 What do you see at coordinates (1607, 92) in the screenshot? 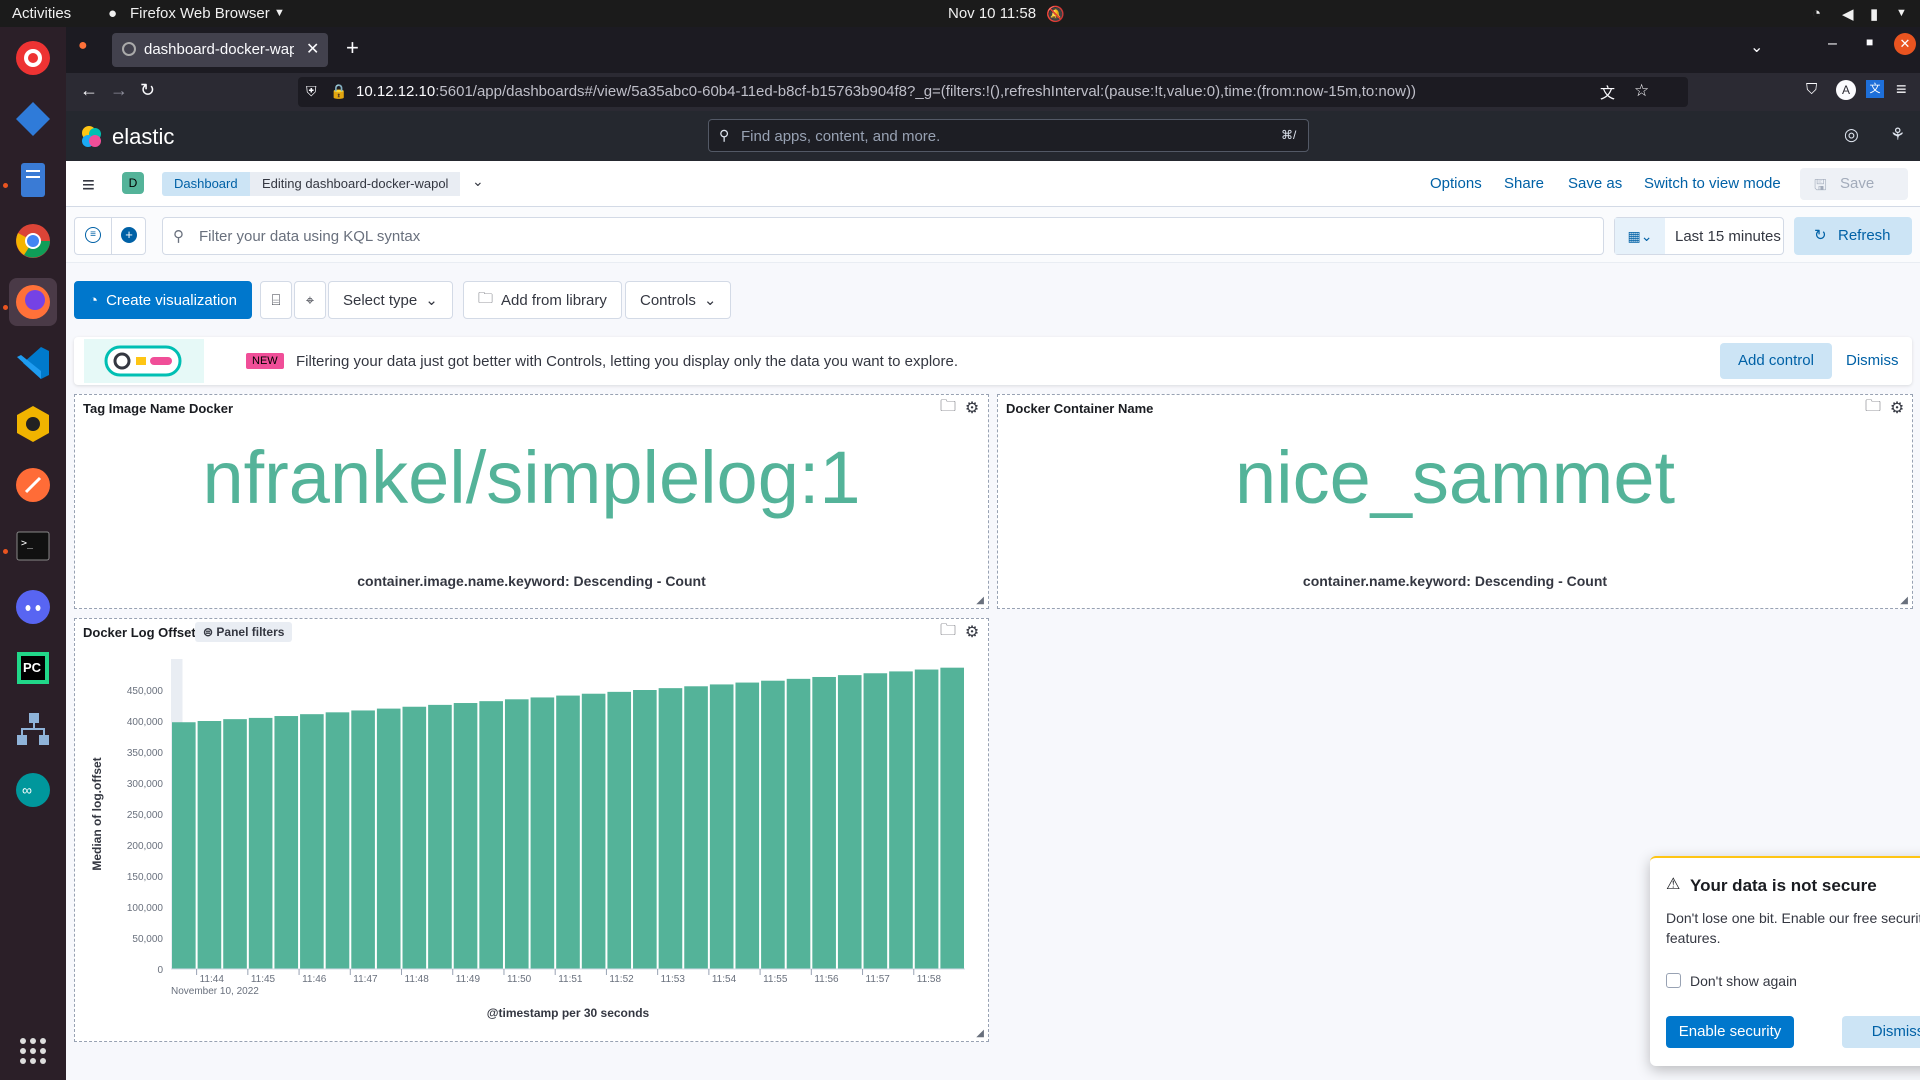
I see `translate-icon: 文` at bounding box center [1607, 92].